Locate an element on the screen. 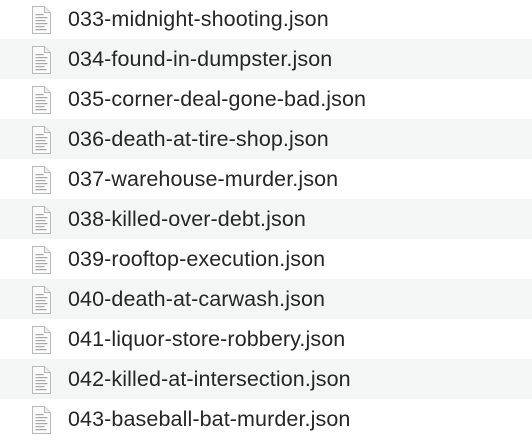  file-row: 040-death-at-carwash.json is located at coordinates (266, 299).